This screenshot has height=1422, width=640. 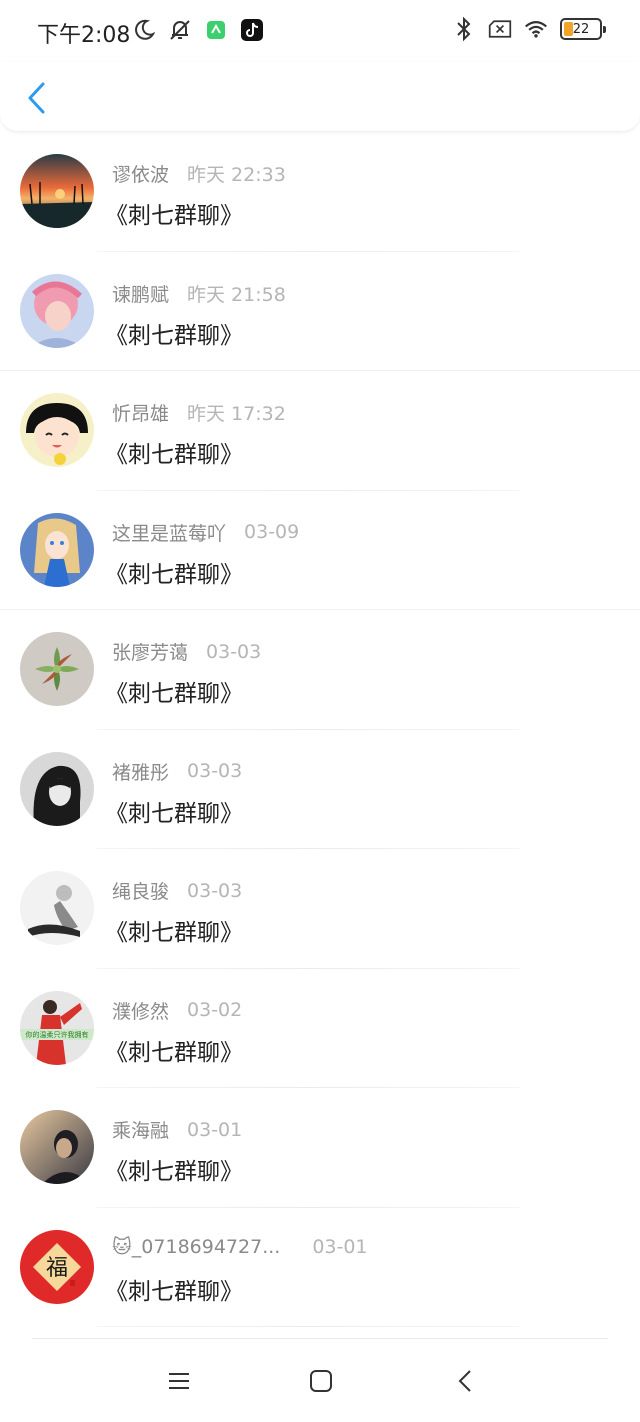 I want to click on item-time: 03-02, so click(x=215, y=1010).